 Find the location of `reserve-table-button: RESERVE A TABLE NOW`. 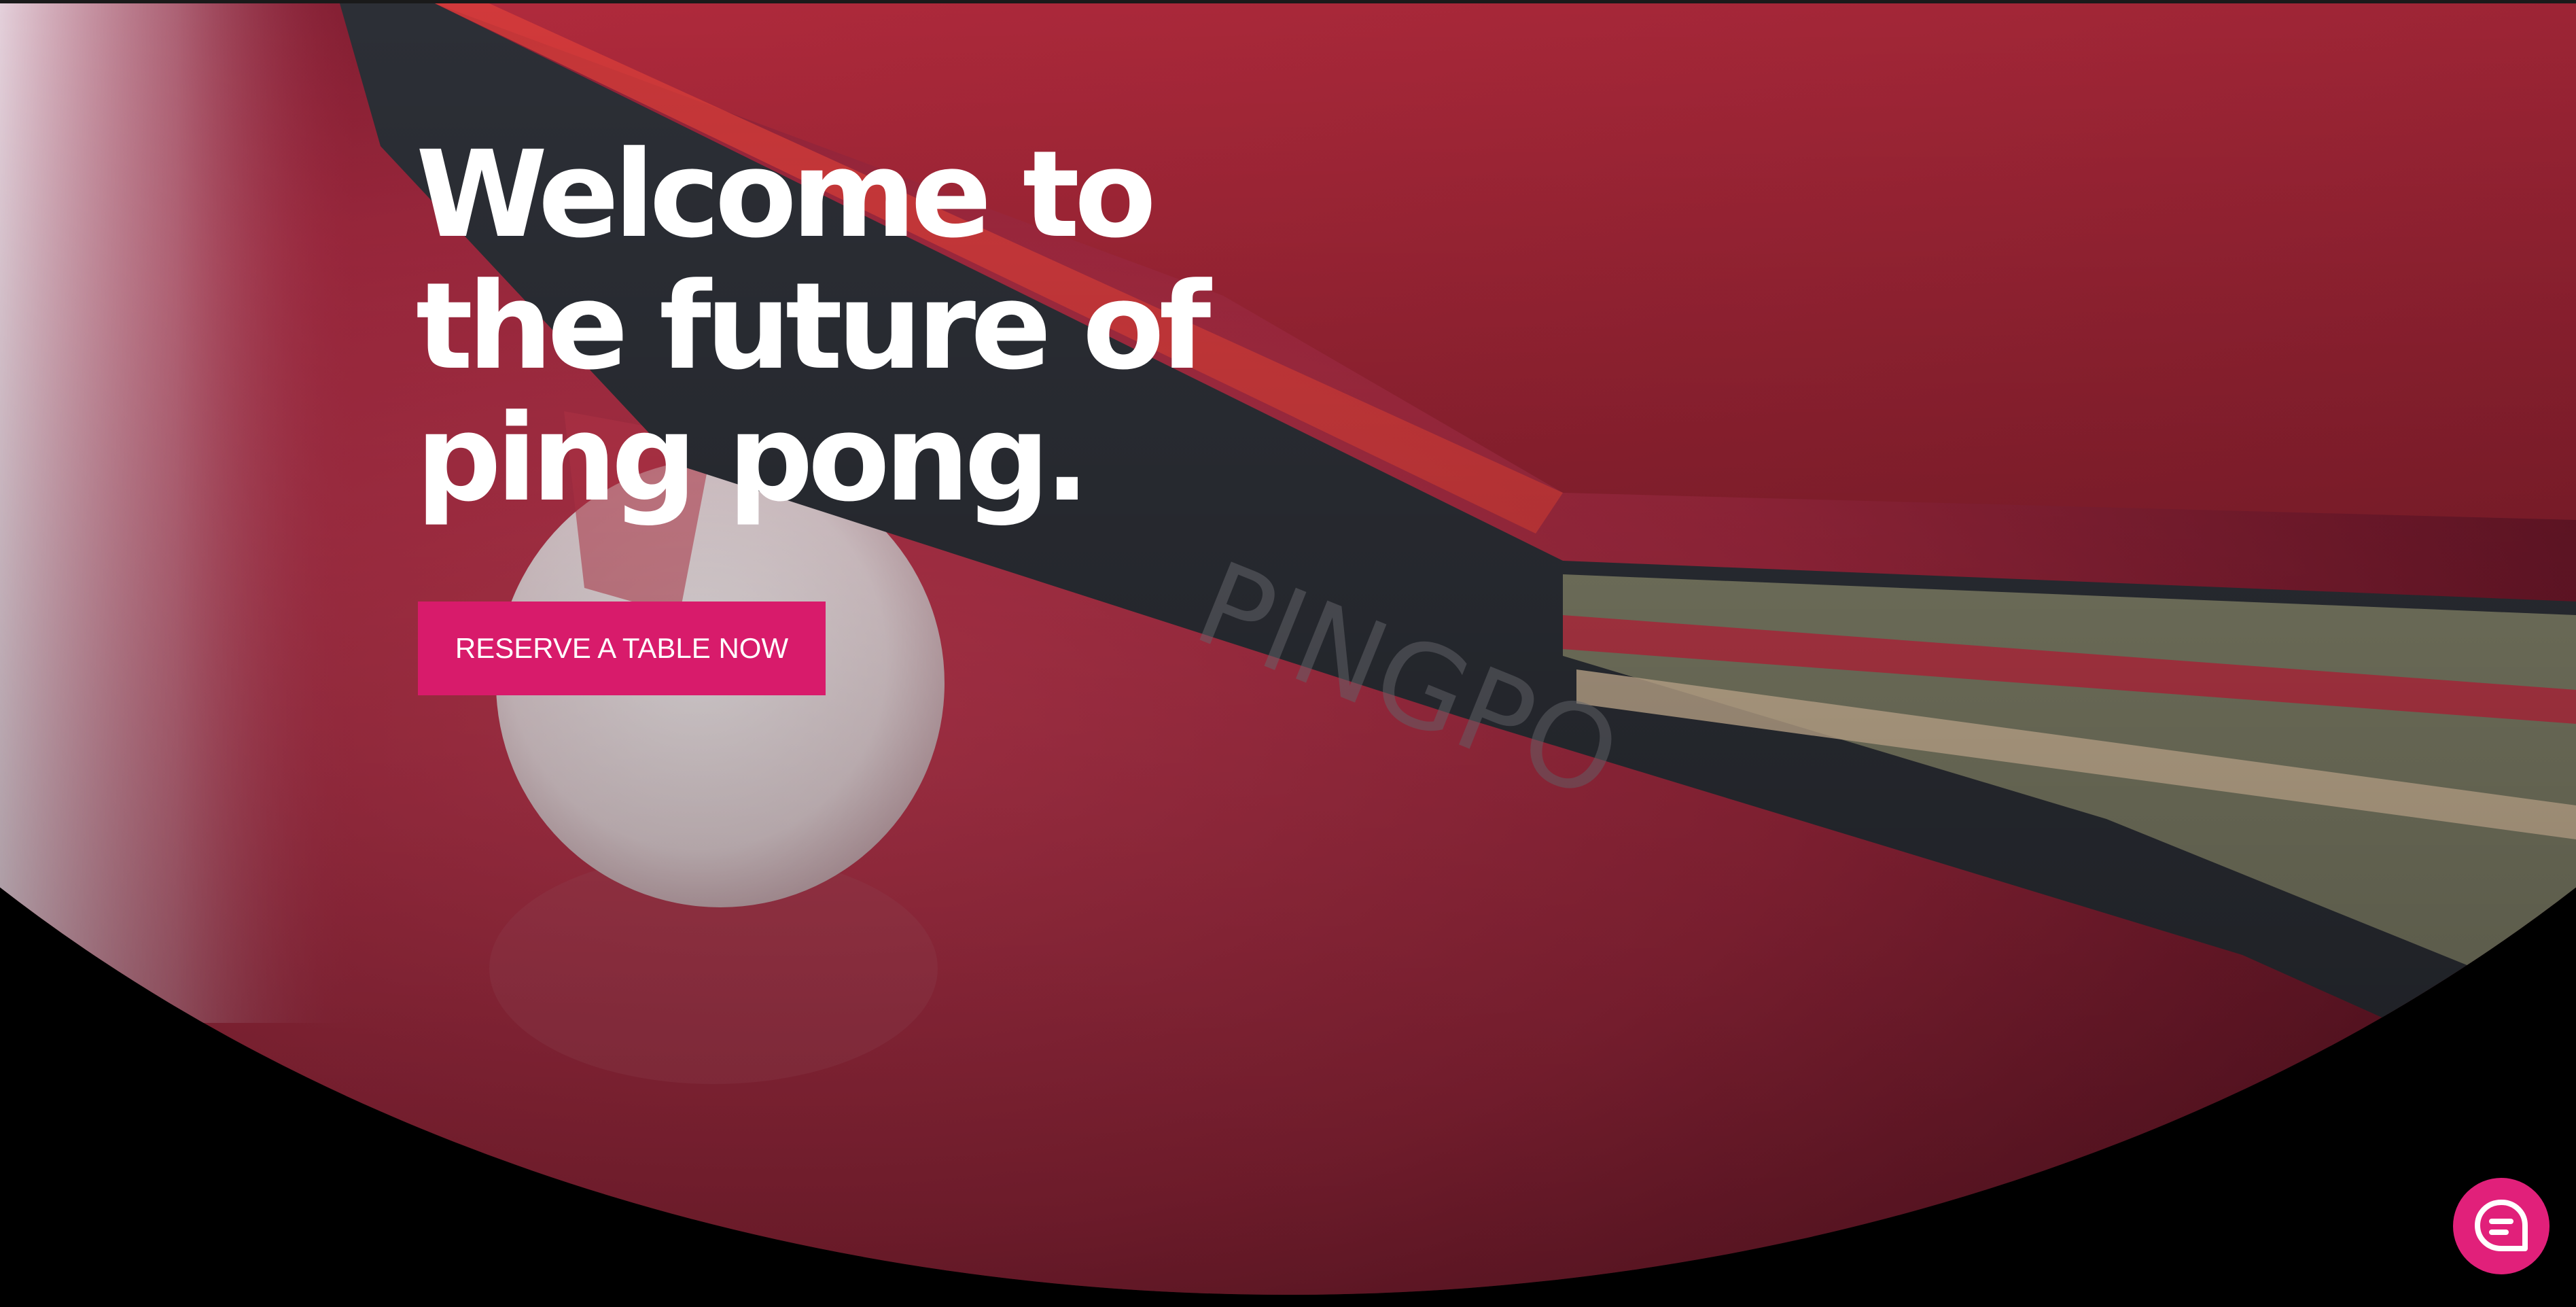

reserve-table-button: RESERVE A TABLE NOW is located at coordinates (622, 648).